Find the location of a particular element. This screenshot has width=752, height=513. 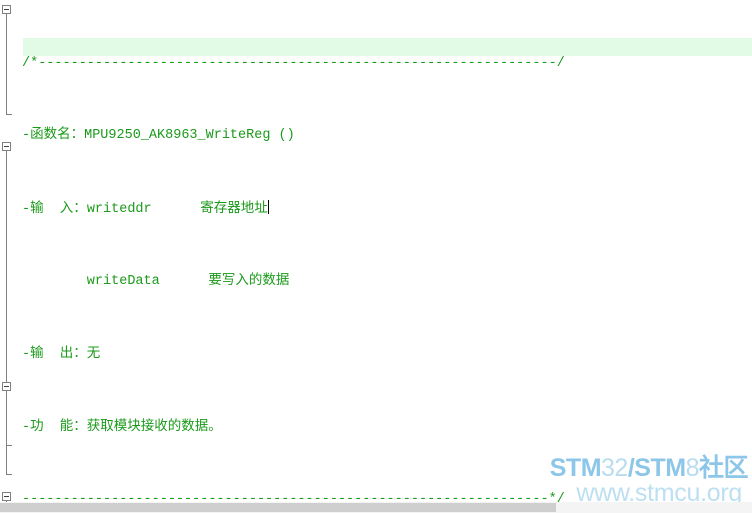

watermark-brand-stm2: STM is located at coordinates (660, 468).